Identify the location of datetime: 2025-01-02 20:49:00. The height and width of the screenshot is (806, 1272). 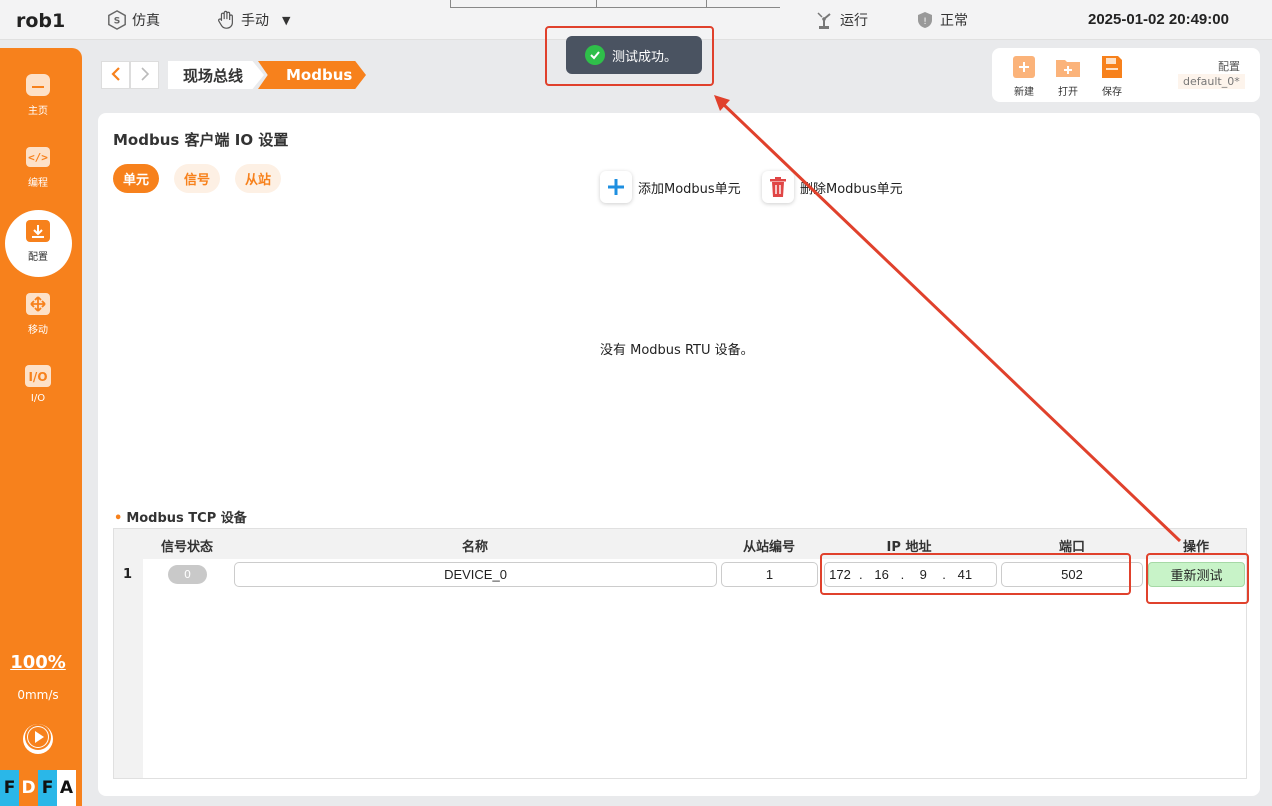
(1158, 19).